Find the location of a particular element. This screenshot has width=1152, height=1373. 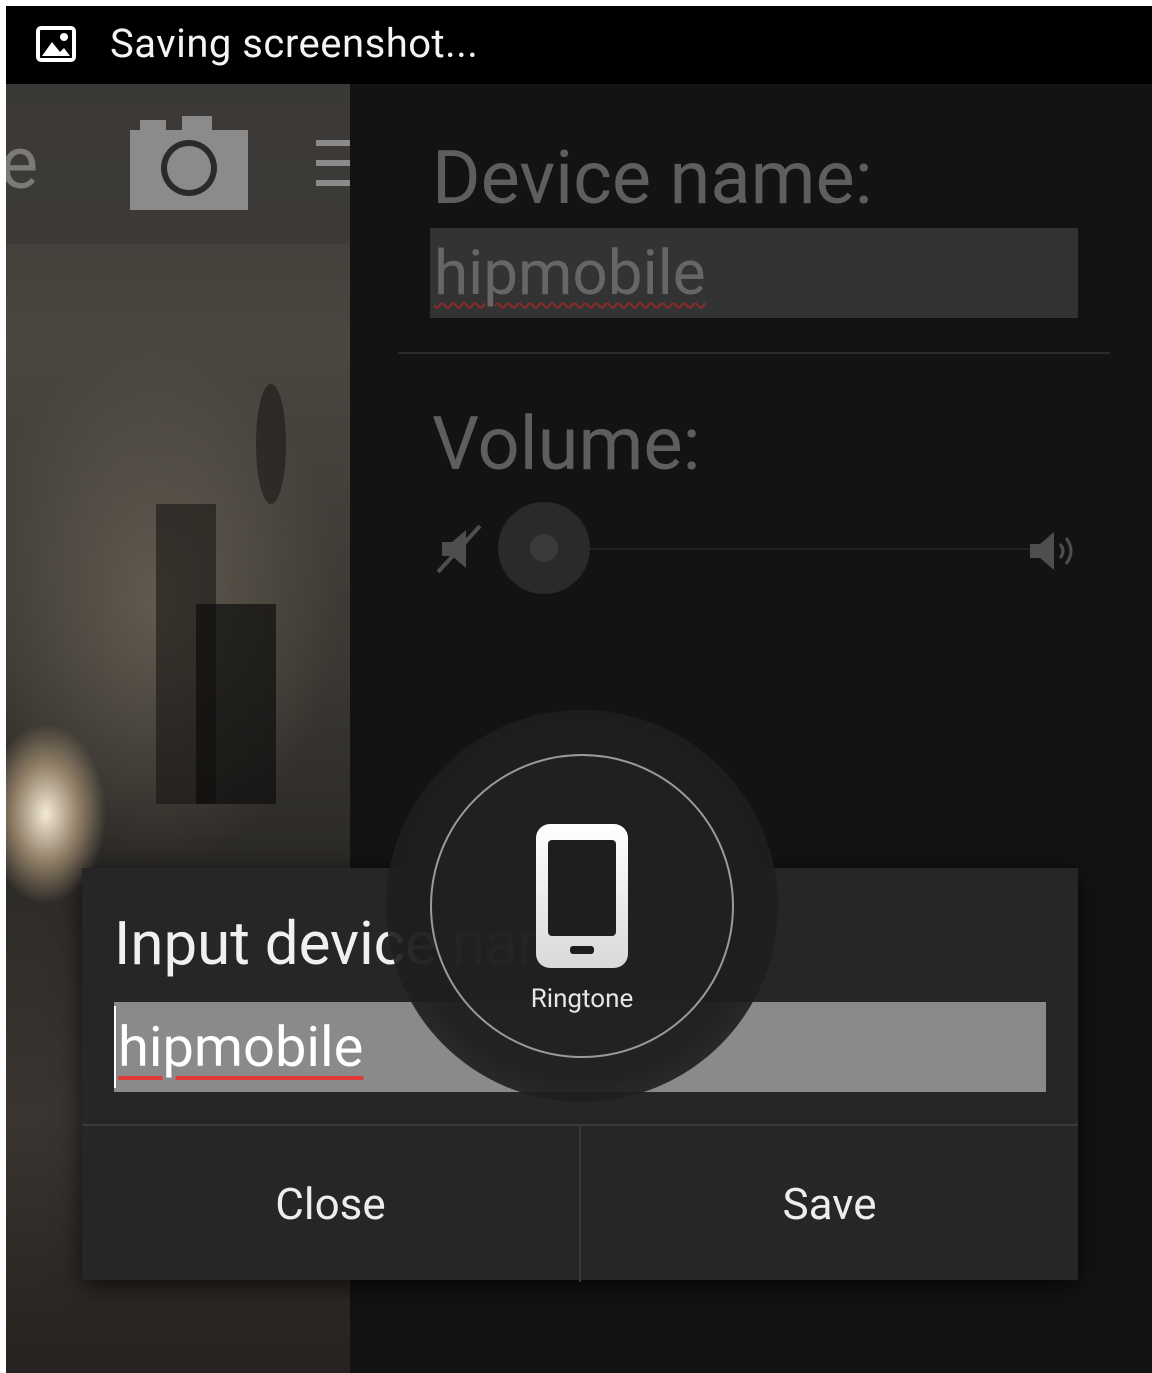

camera-icon is located at coordinates (189, 163).